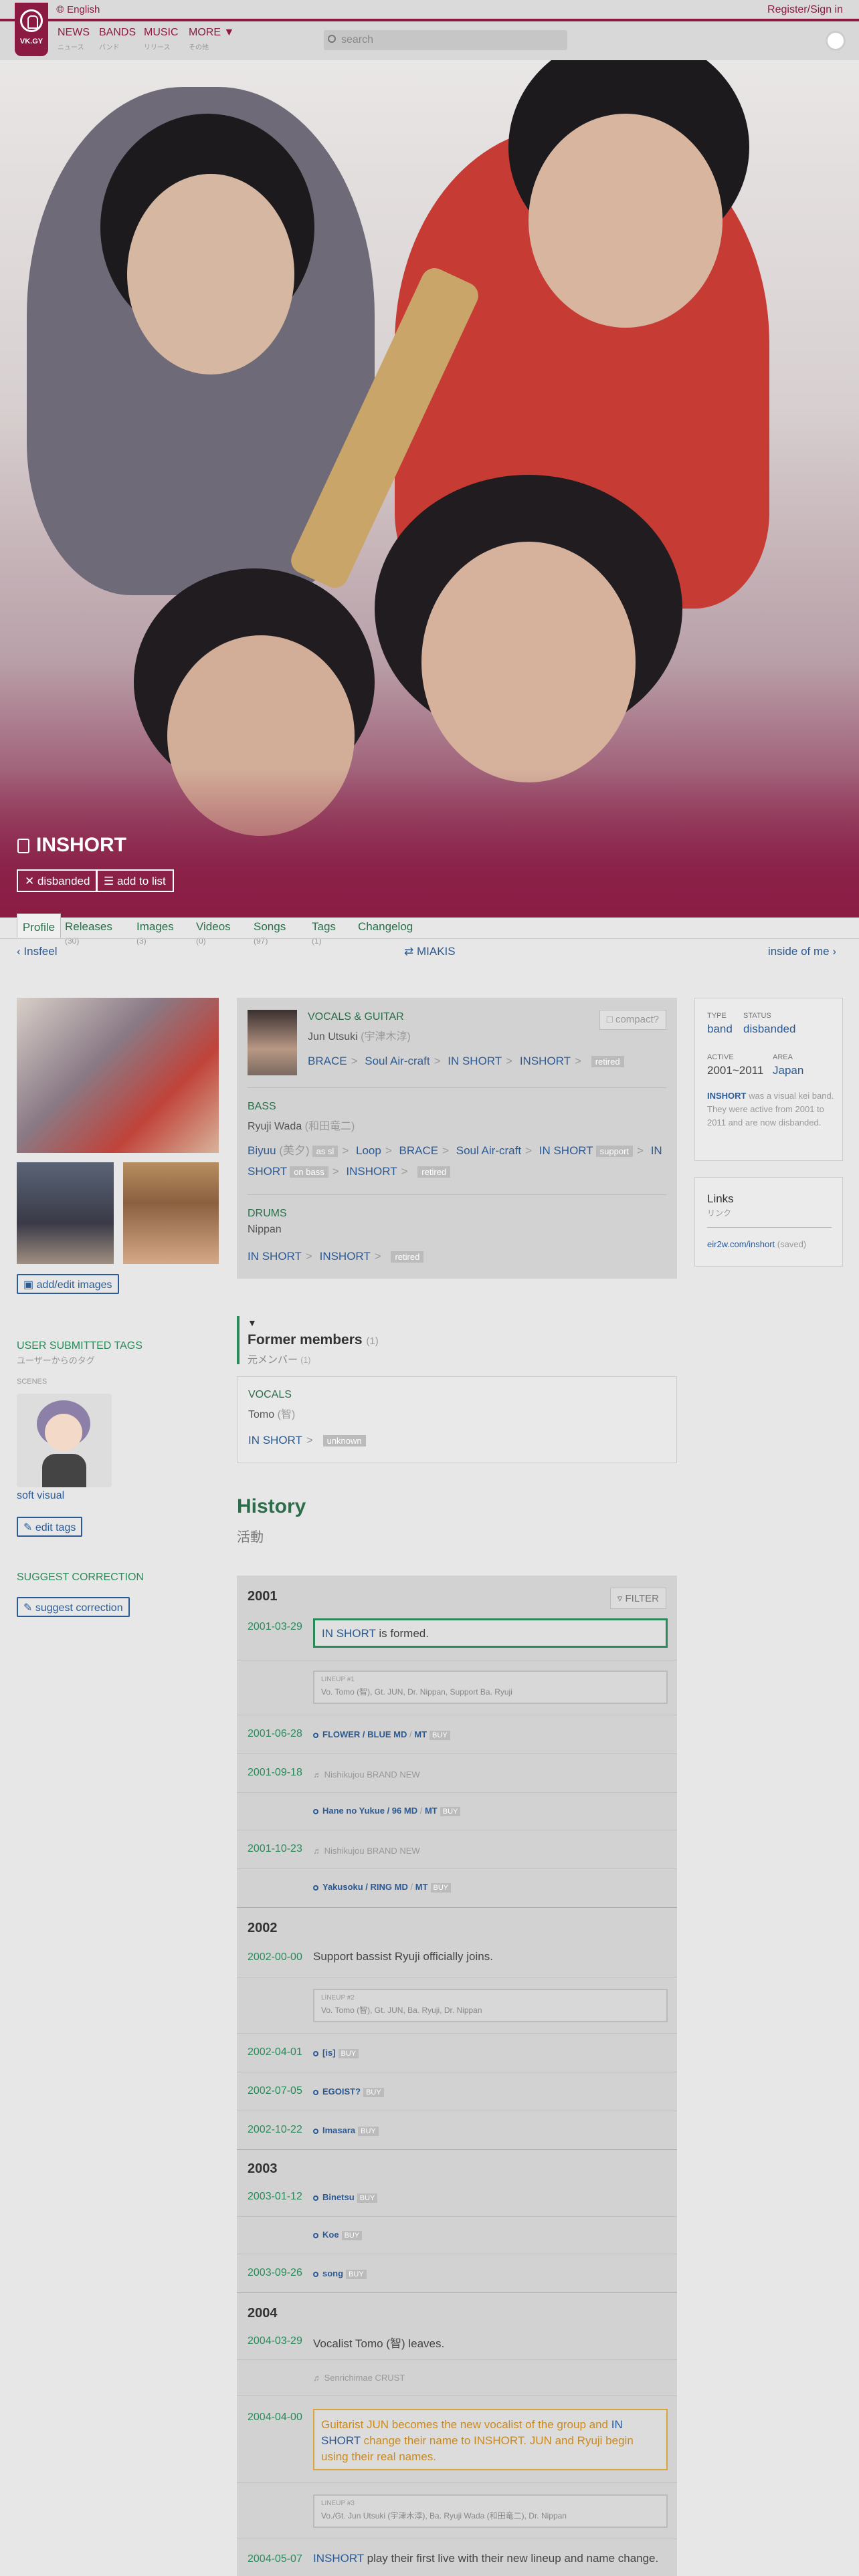  What do you see at coordinates (382, 1735) in the screenshot?
I see `release-link: FLOWER / BLUE MD / MT BUY` at bounding box center [382, 1735].